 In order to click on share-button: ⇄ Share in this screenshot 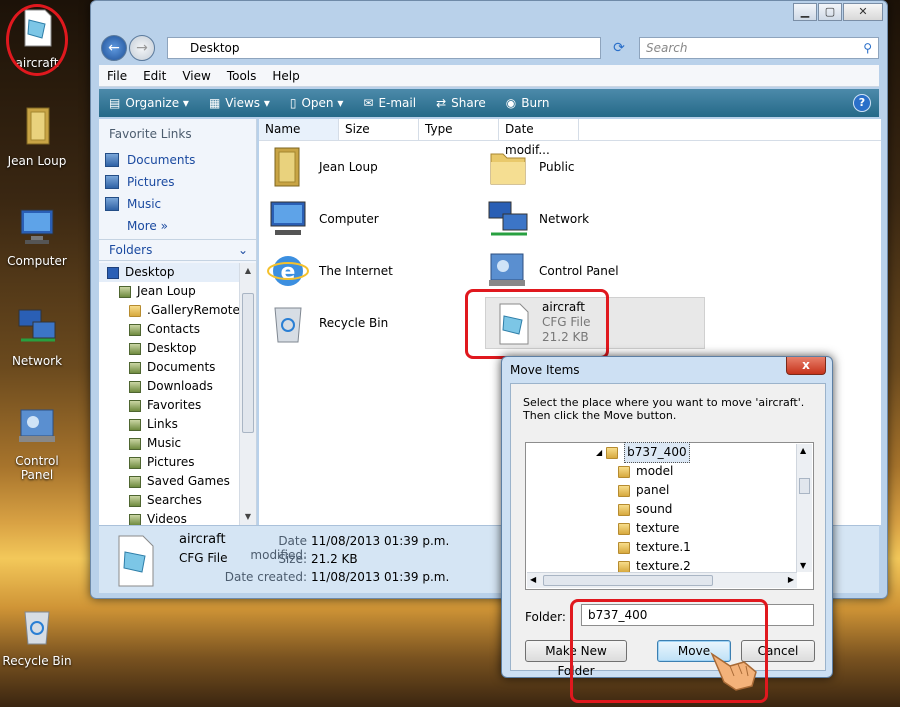, I will do `click(461, 103)`.